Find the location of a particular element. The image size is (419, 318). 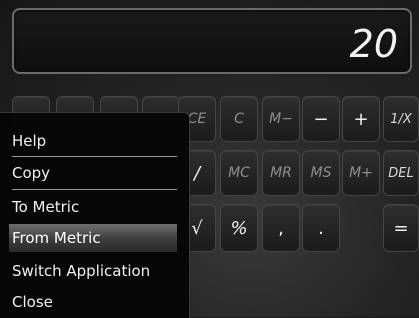

menu-item-close: Close is located at coordinates (90, 302).